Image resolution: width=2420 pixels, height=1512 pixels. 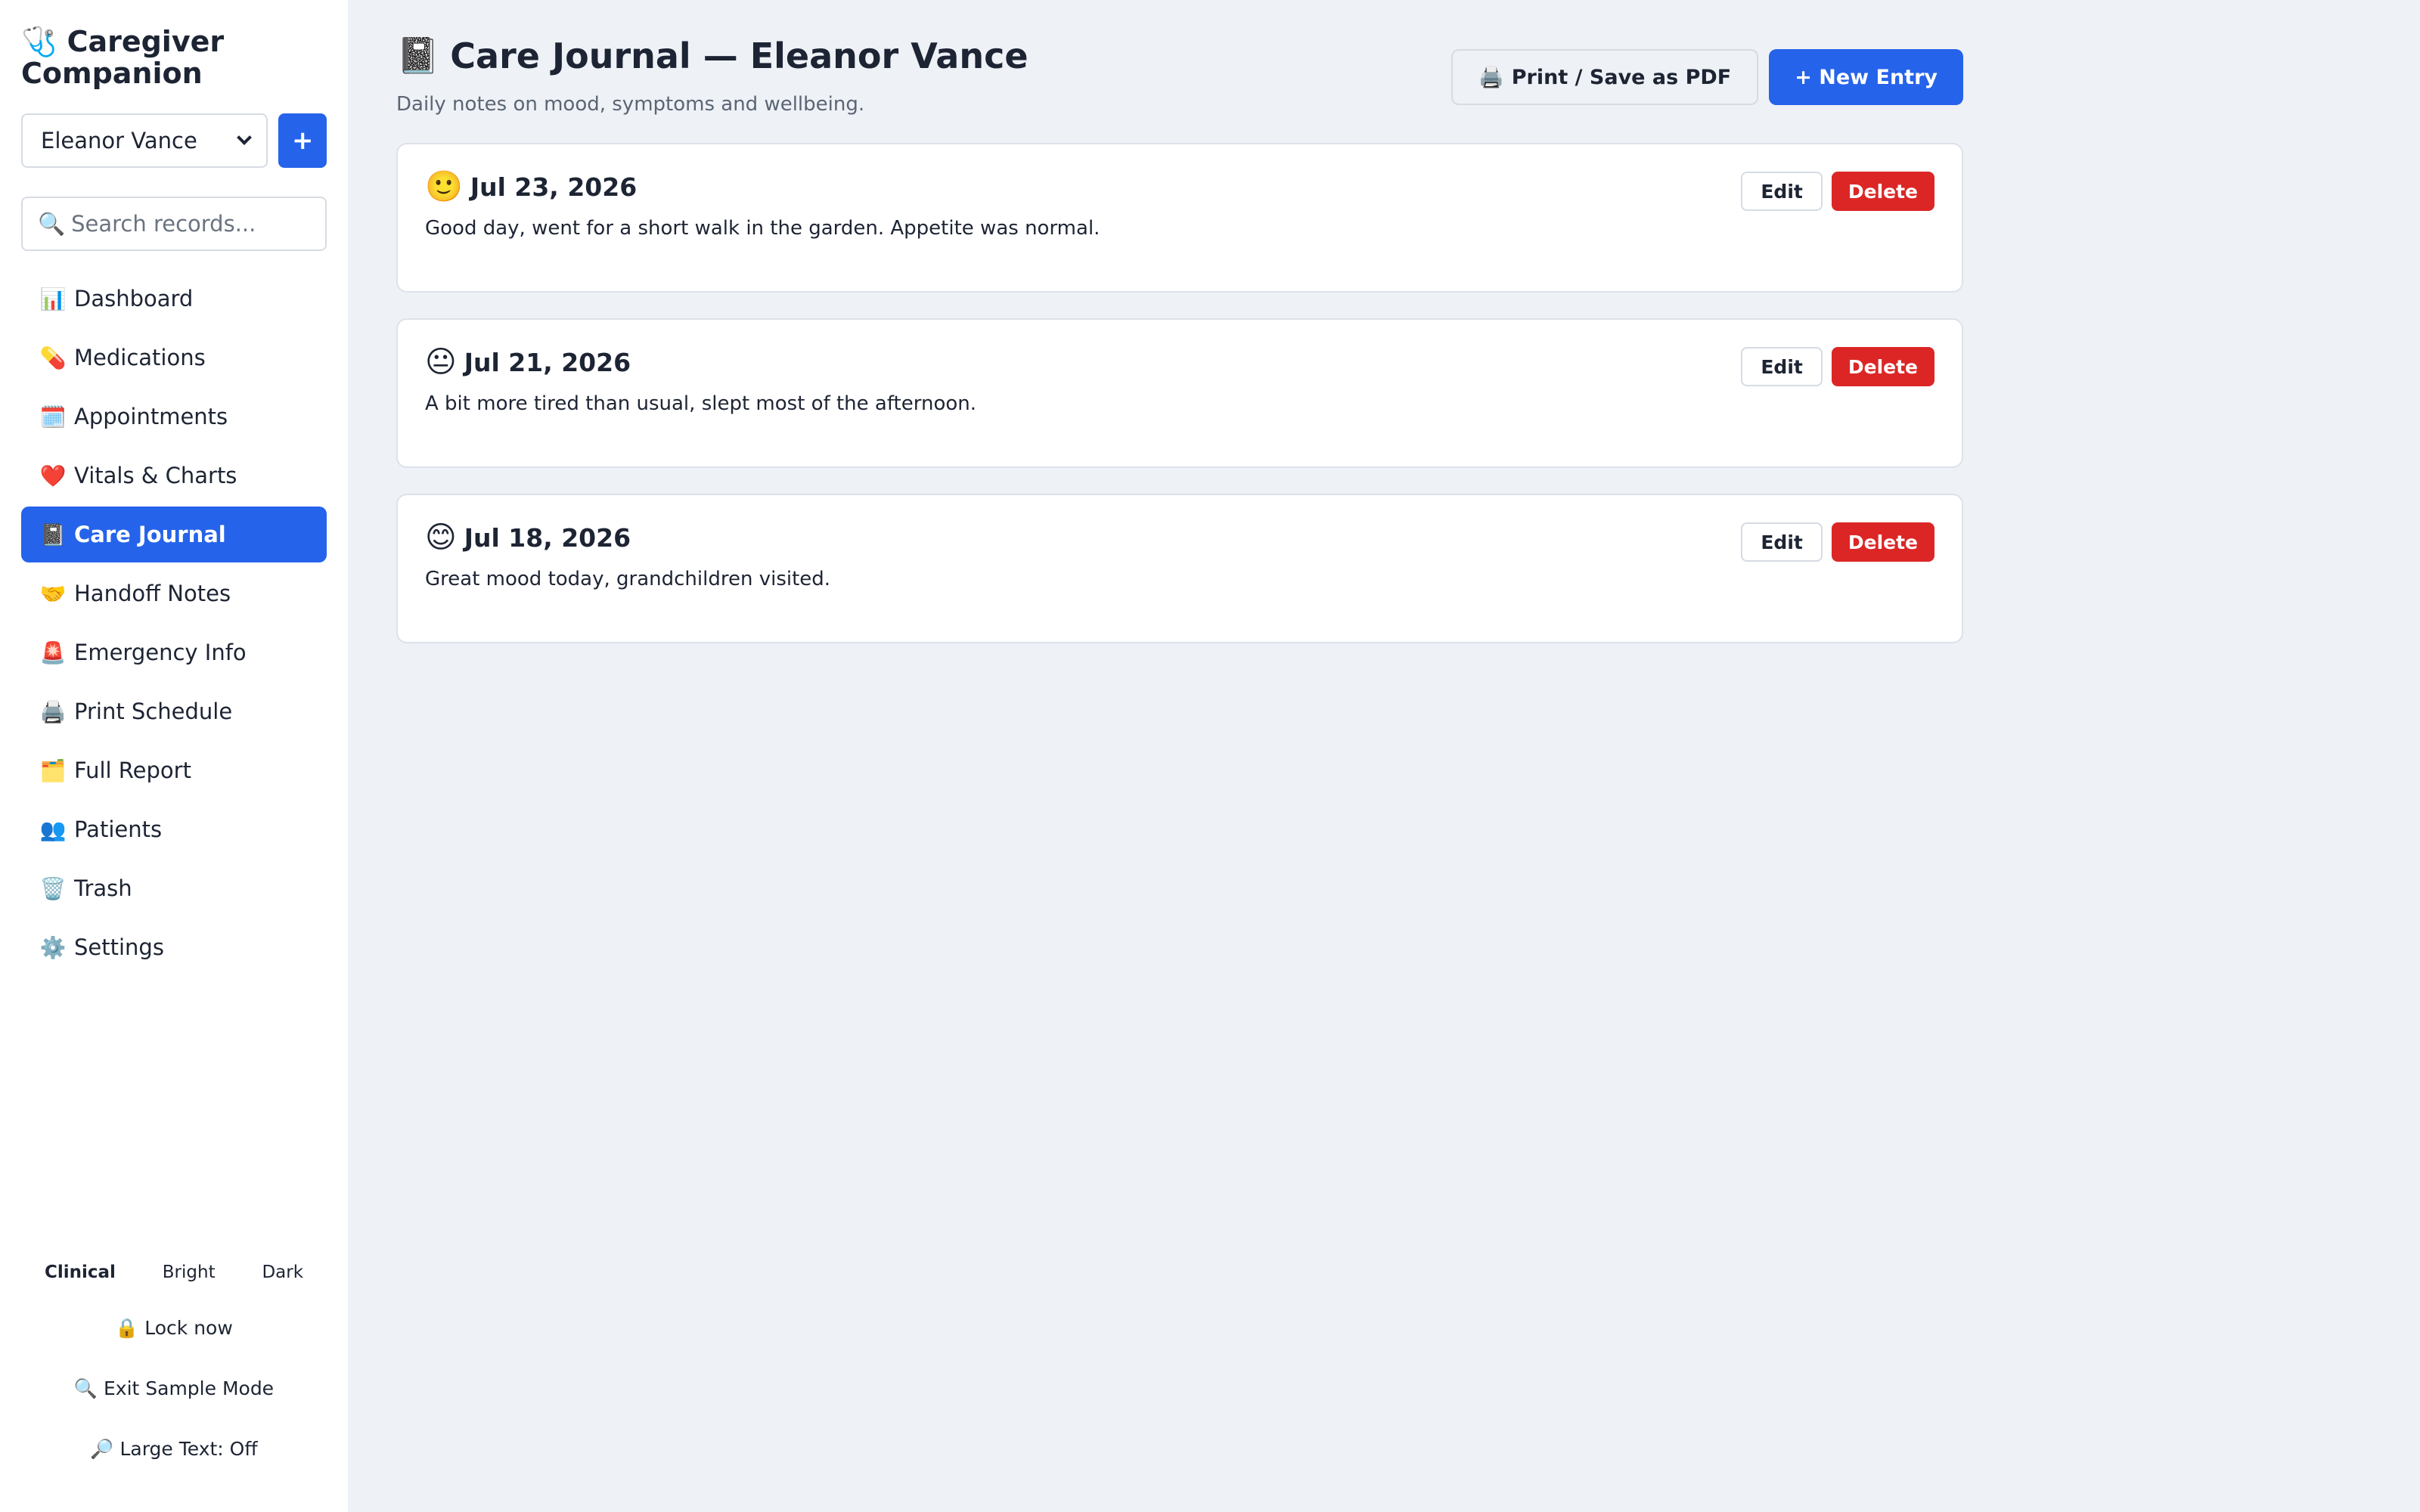 I want to click on page-title: 📓 Care Journal — Eleanor Vance, so click(x=712, y=56).